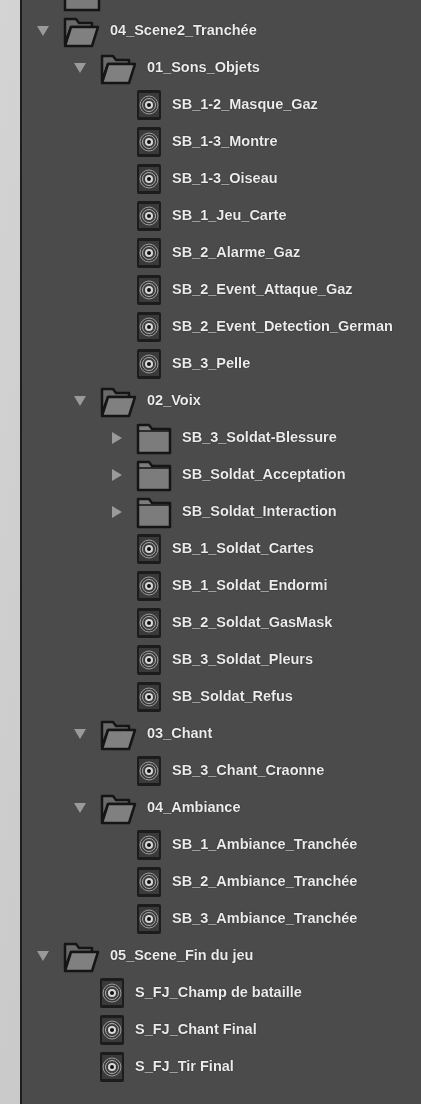  I want to click on tree-row: 04_Ambiance, so click(221, 807).